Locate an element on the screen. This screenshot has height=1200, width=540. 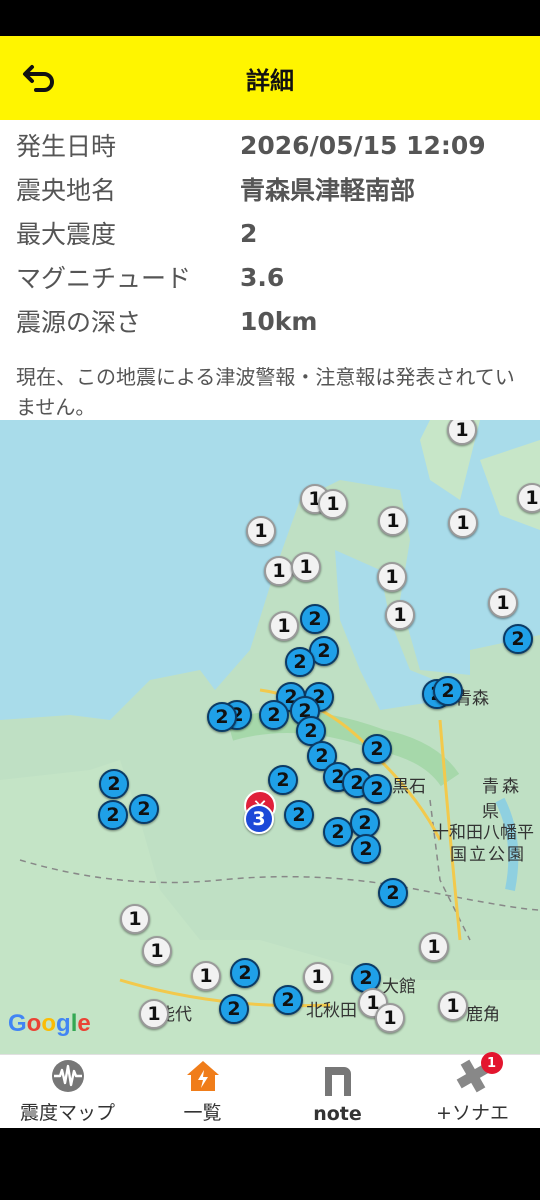
app-header: 詳細 is located at coordinates (270, 78).